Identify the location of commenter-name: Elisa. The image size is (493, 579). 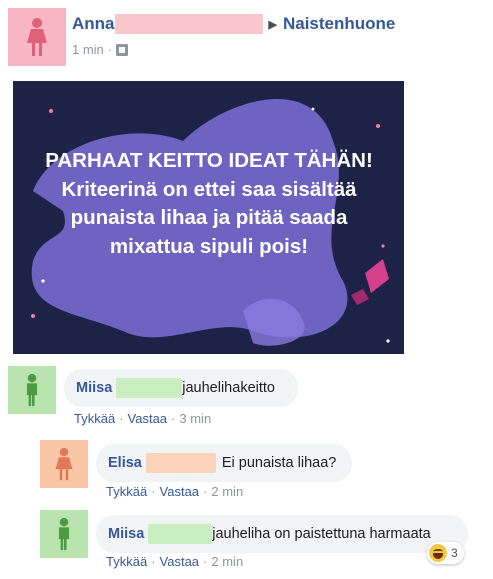
(125, 463).